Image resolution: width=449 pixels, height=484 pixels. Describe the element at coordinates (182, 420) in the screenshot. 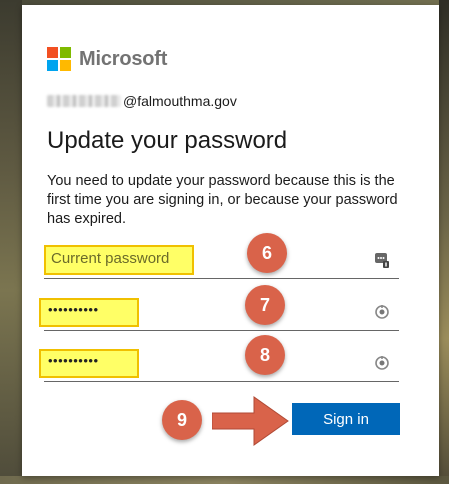

I see `step-badge-9: 9` at that location.